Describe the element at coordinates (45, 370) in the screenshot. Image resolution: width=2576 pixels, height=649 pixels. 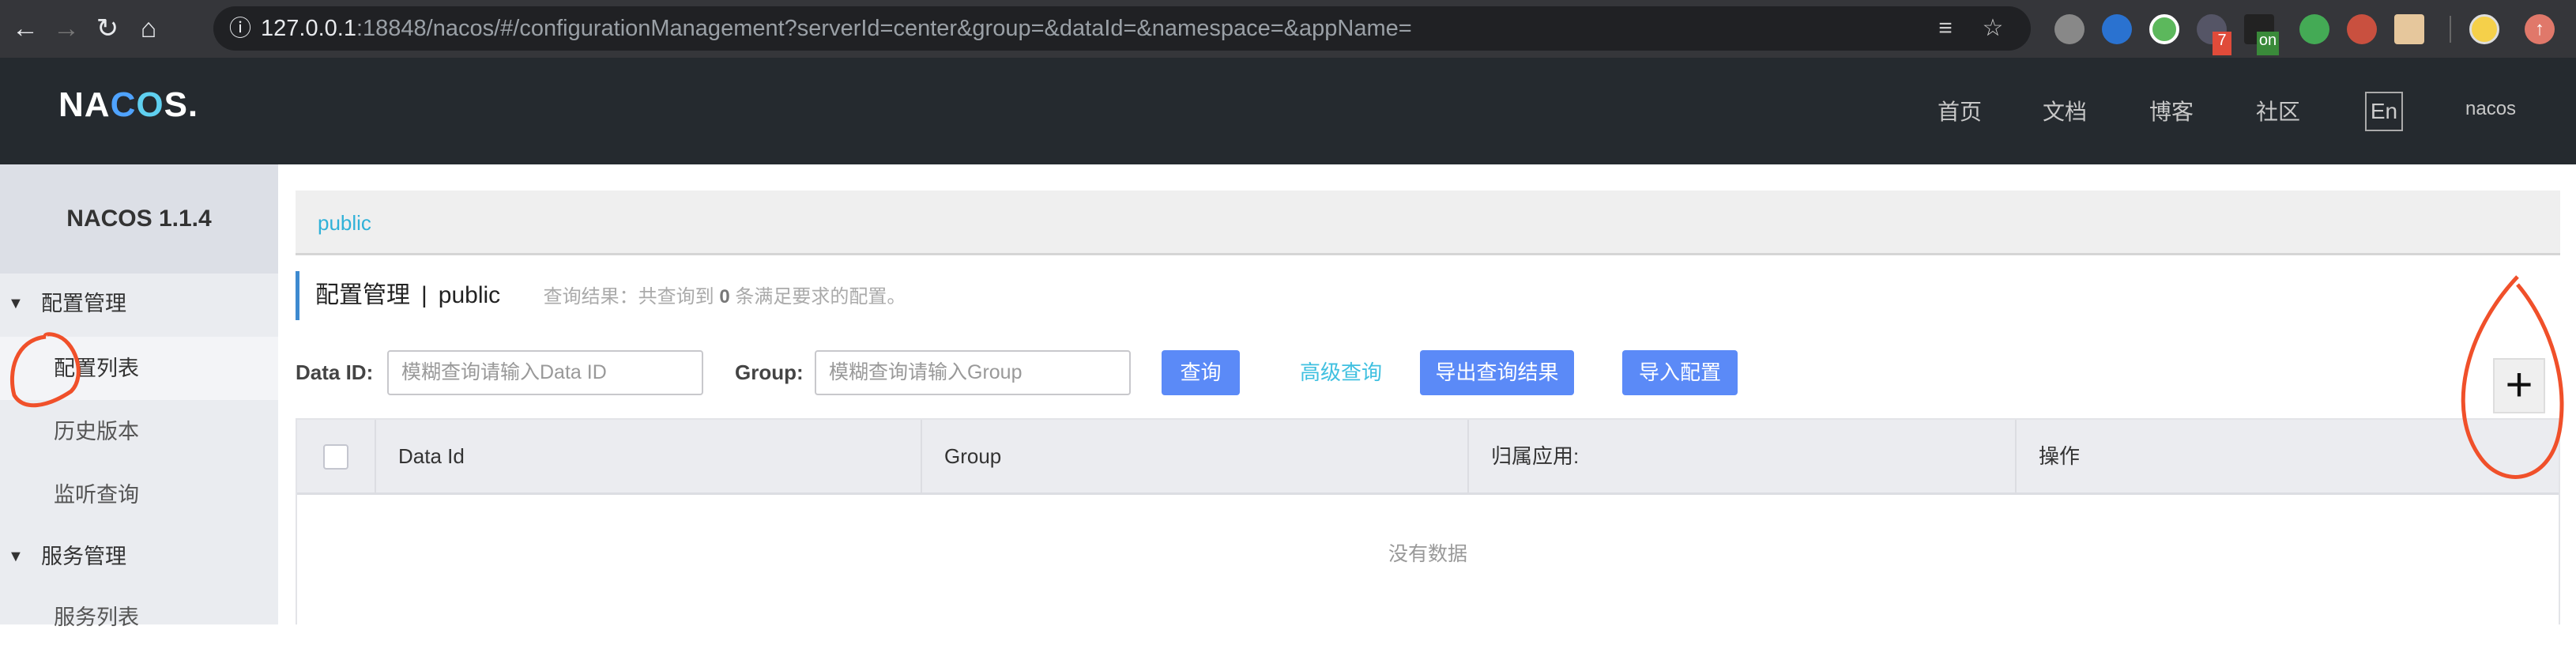
I see `annotation-circle-config-list` at that location.